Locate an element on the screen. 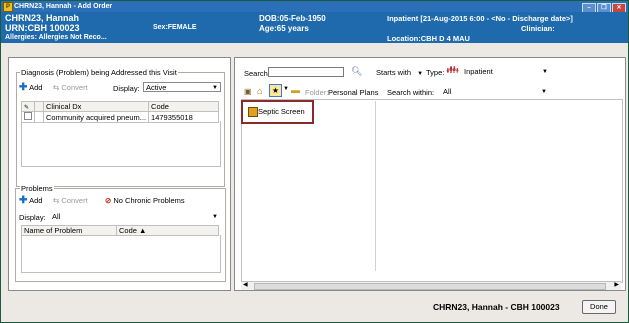  problems-table-empty-area is located at coordinates (121, 254).